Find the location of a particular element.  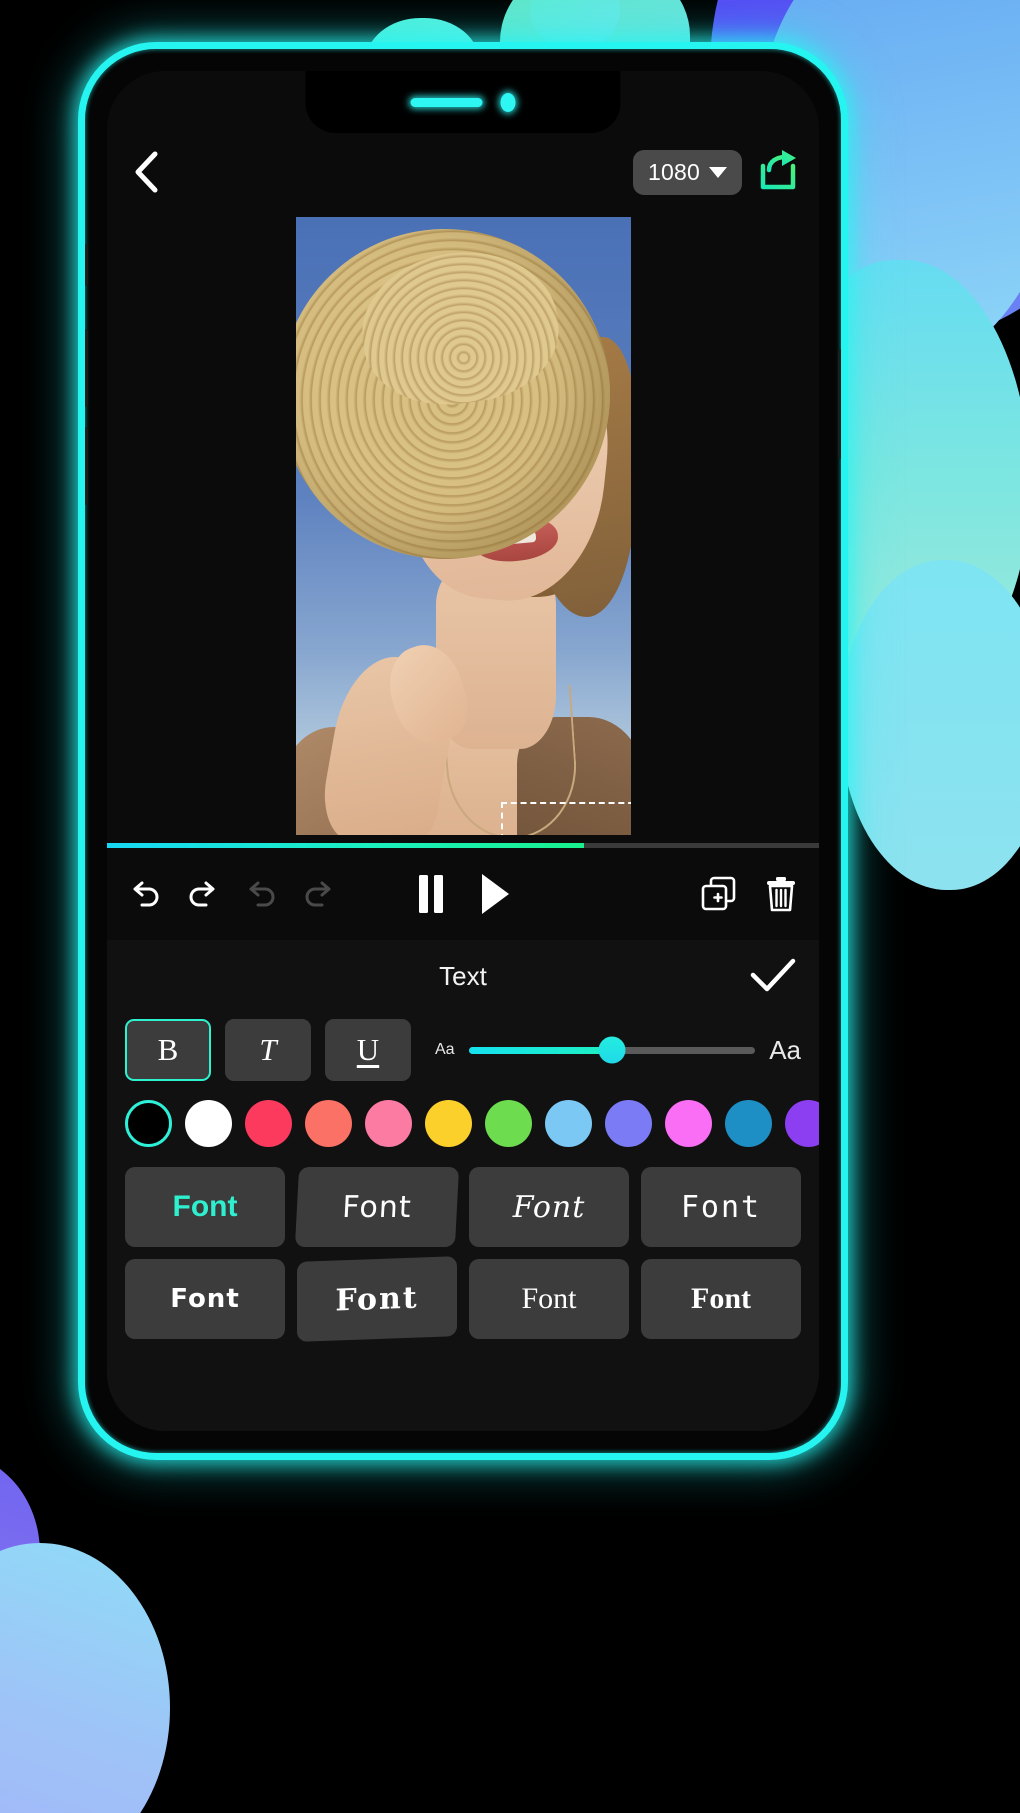

color-swatch-row is located at coordinates (463, 1124).